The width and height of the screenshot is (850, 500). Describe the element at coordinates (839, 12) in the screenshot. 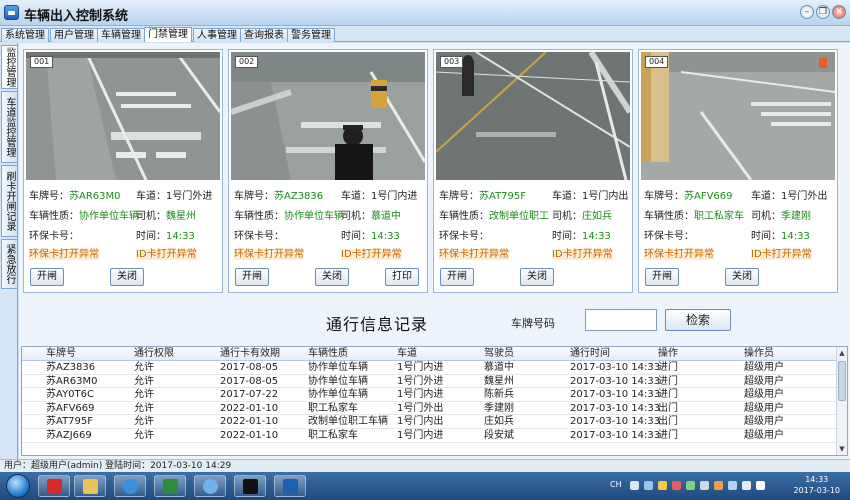

I see `close-button: ✕` at that location.